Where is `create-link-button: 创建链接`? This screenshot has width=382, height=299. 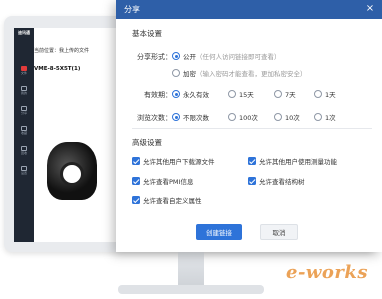 create-link-button: 创建链接 is located at coordinates (219, 232).